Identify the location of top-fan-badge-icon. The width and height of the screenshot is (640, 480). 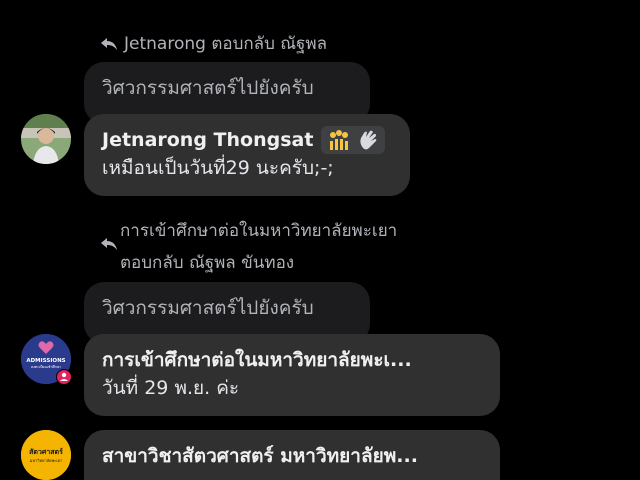
(338, 140).